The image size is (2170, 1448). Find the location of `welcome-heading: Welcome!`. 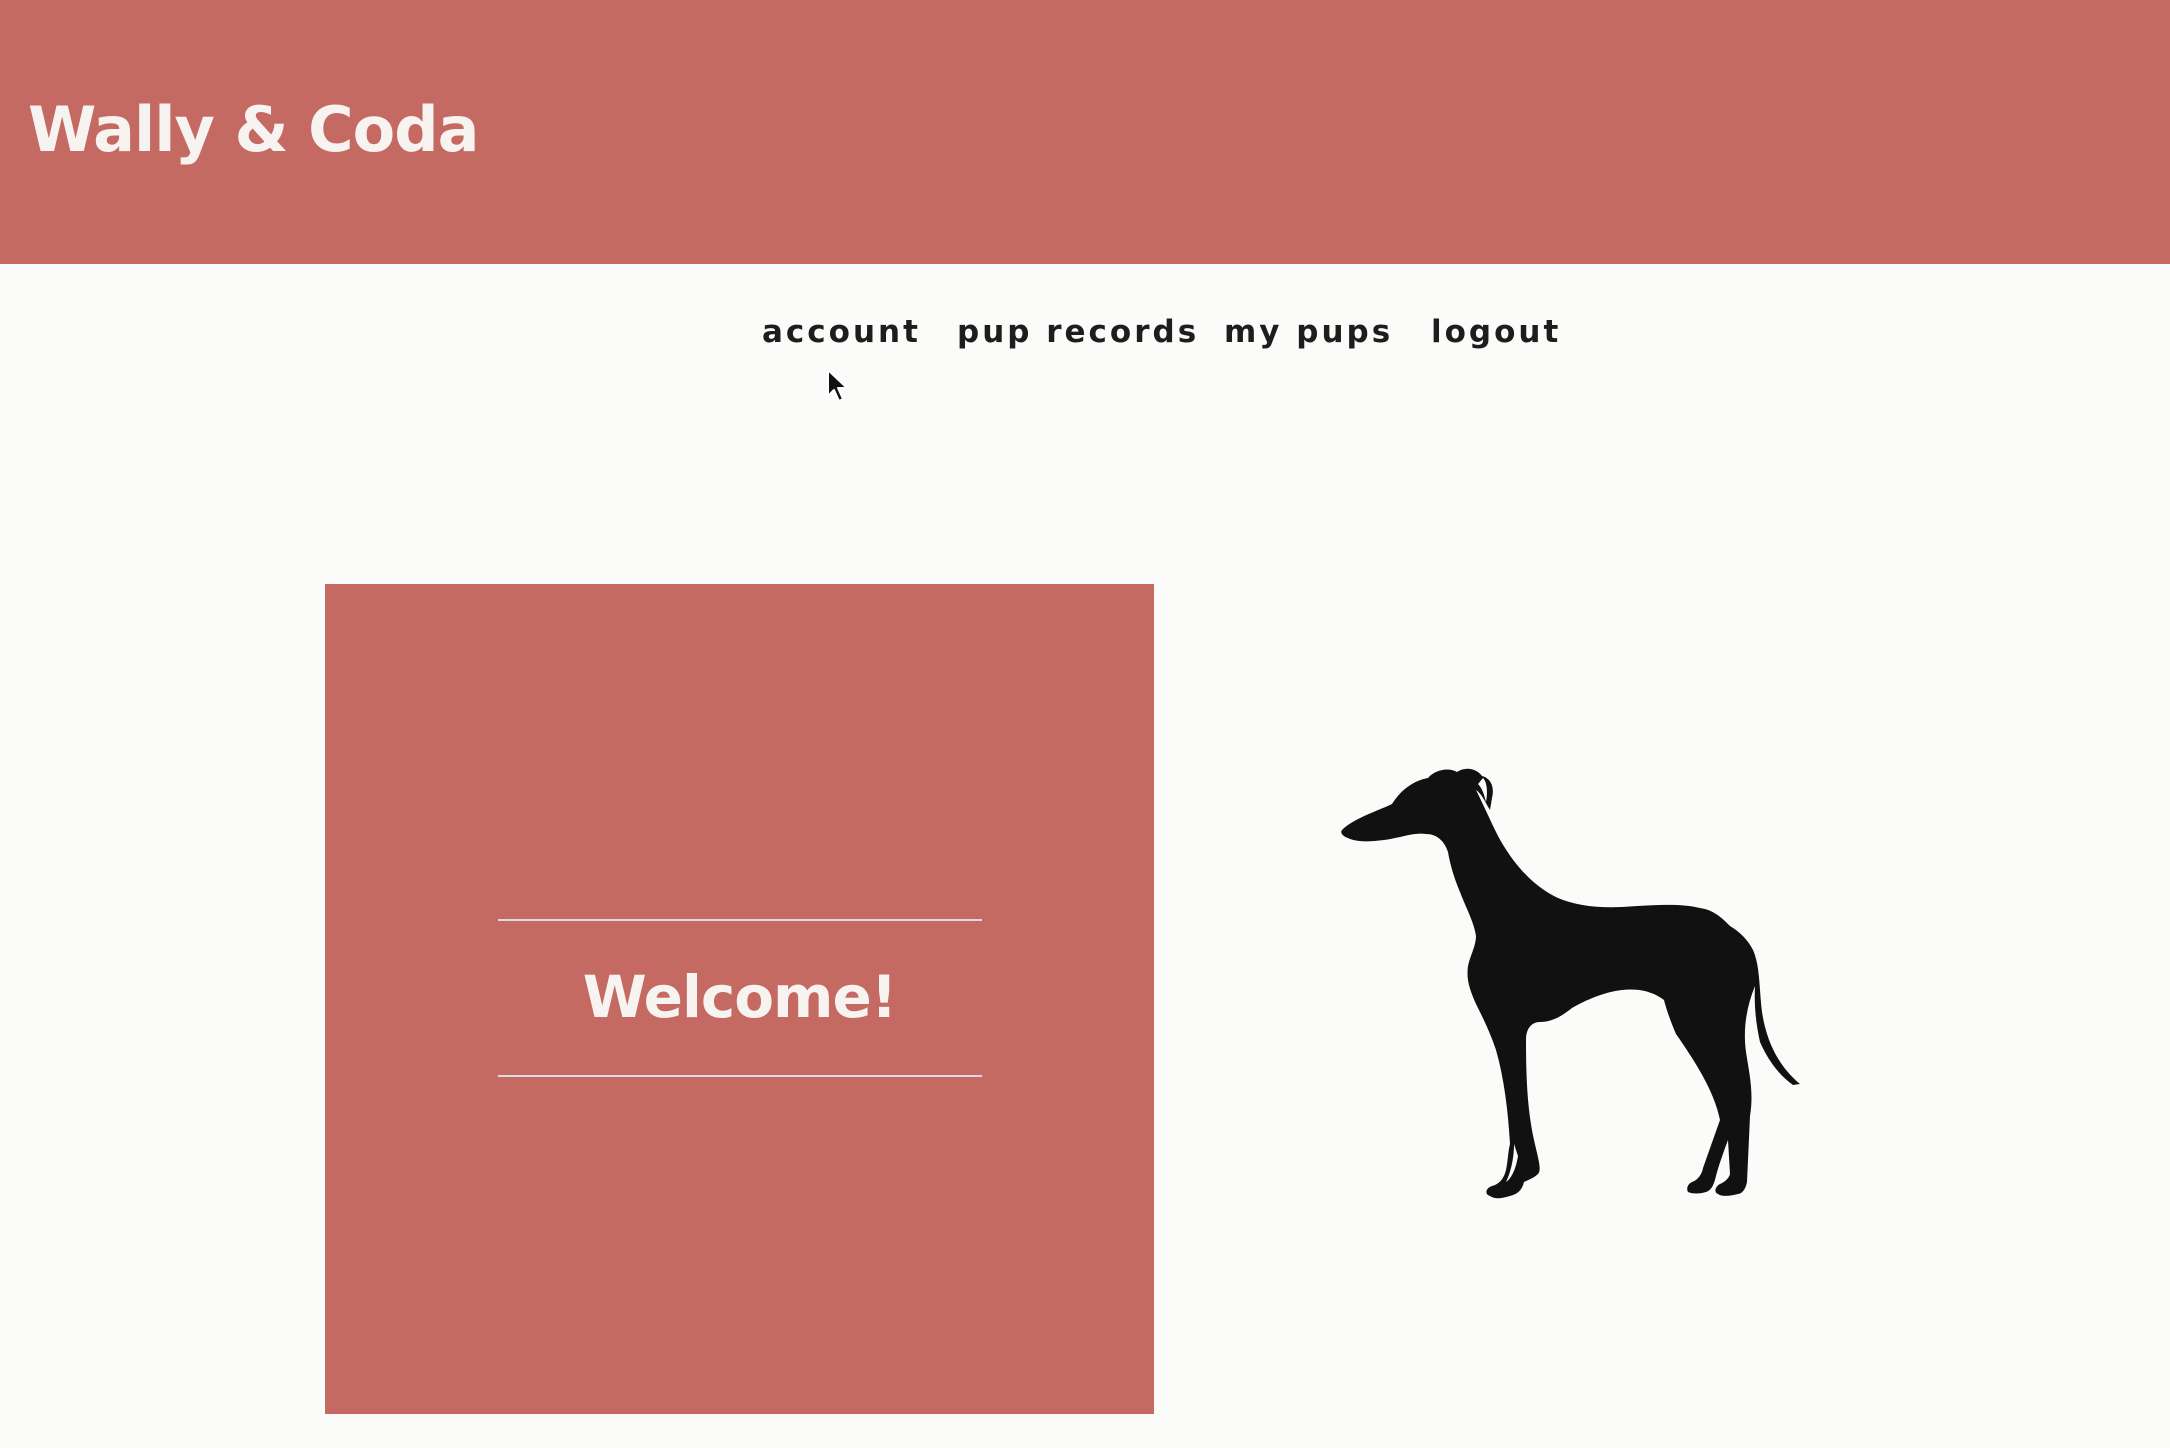

welcome-heading: Welcome! is located at coordinates (740, 997).